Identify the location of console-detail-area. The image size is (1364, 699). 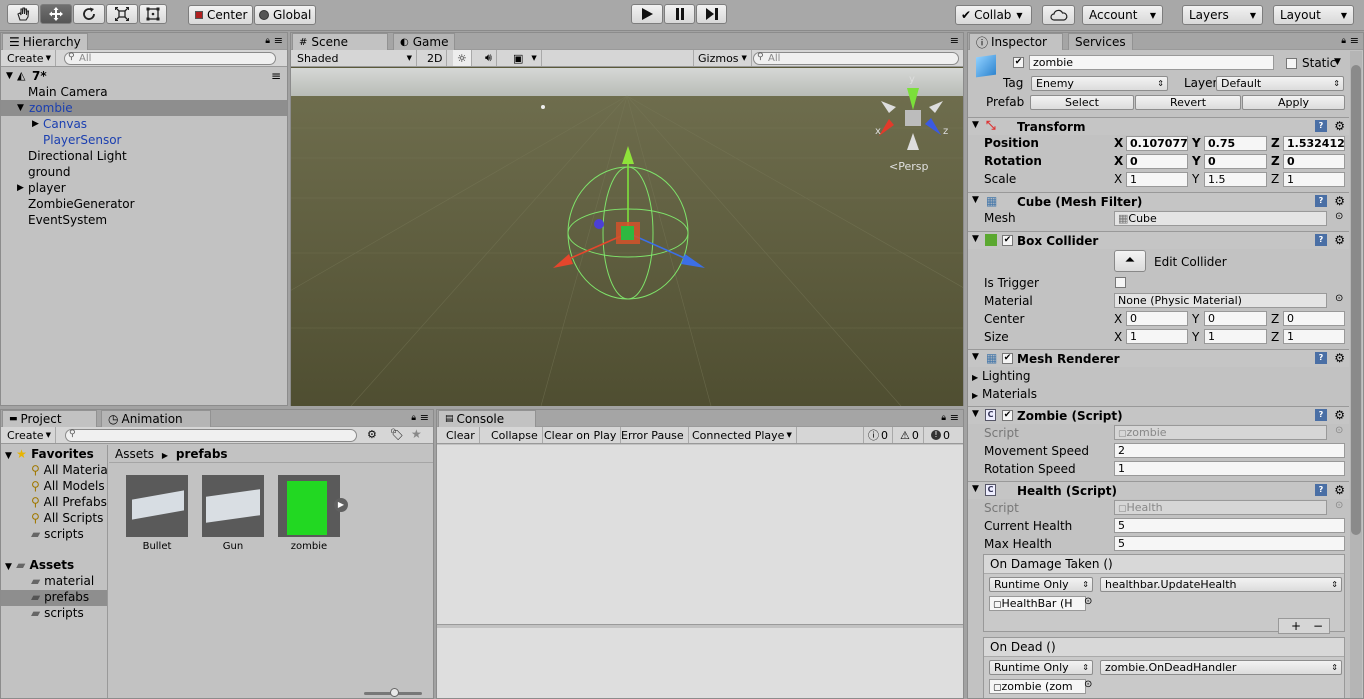
(700, 663).